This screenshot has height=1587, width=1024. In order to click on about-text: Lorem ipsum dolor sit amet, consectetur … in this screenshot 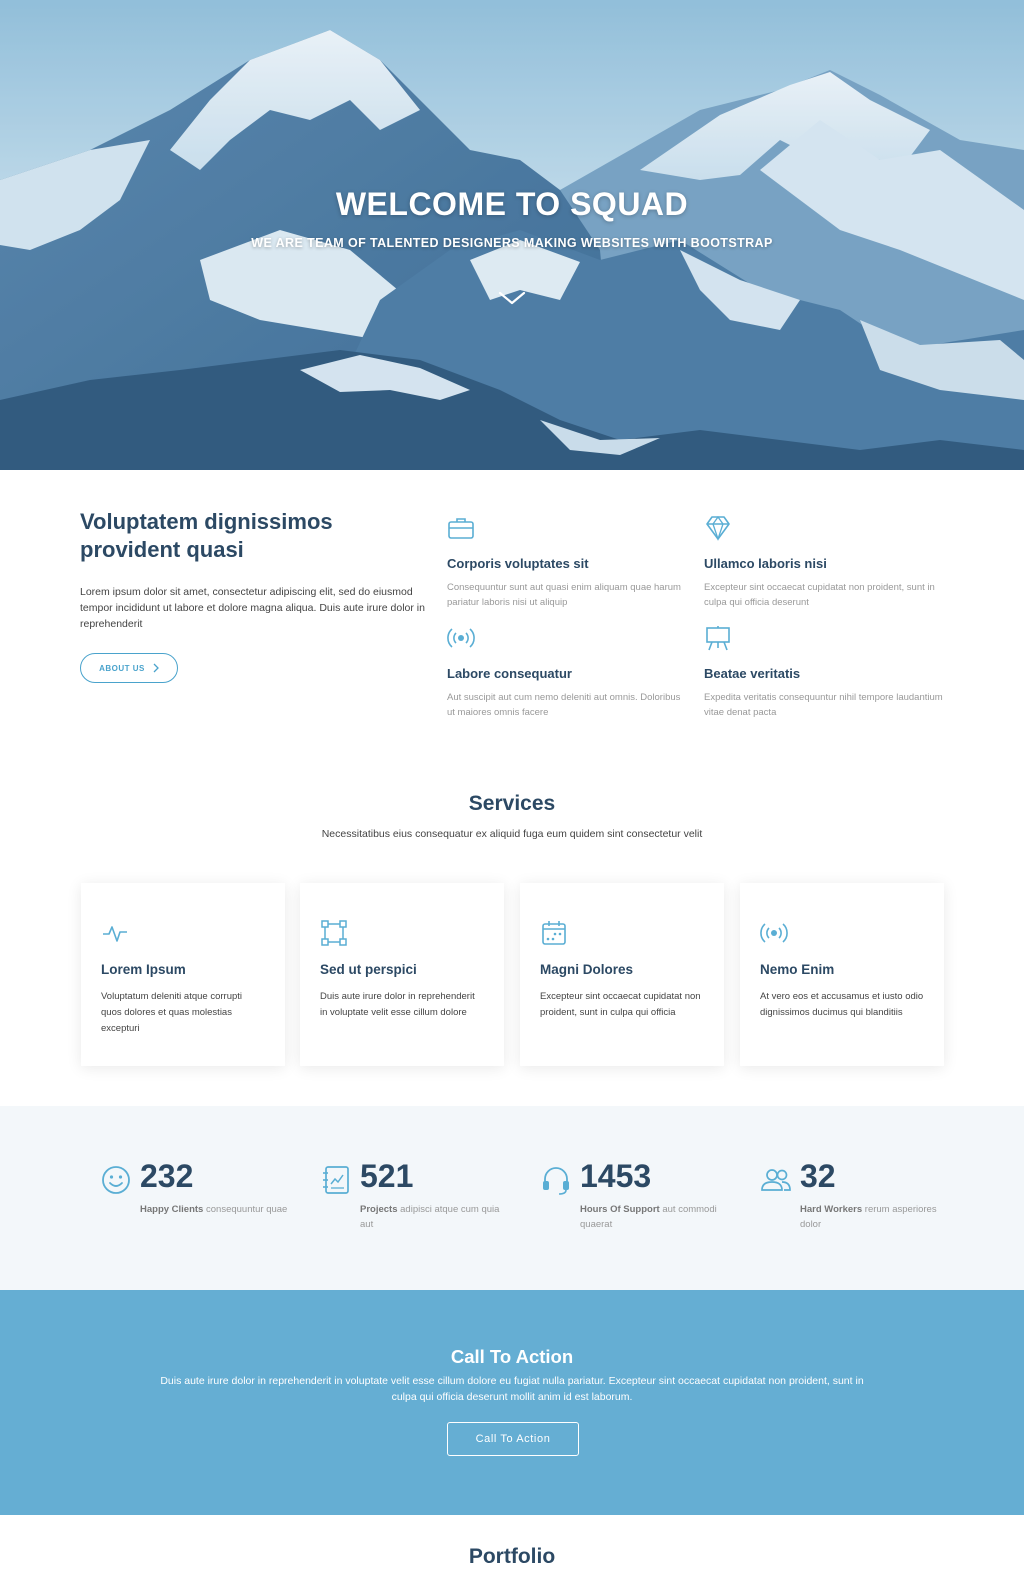, I will do `click(252, 608)`.